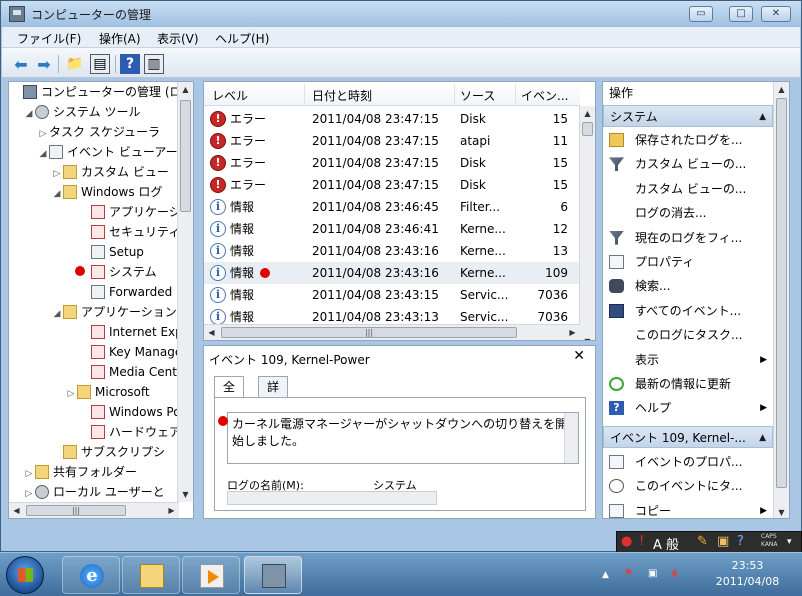  I want to click on event-row: i 情報 2011/04/08 23:43:15 Servic... 7036, so click(392, 295).